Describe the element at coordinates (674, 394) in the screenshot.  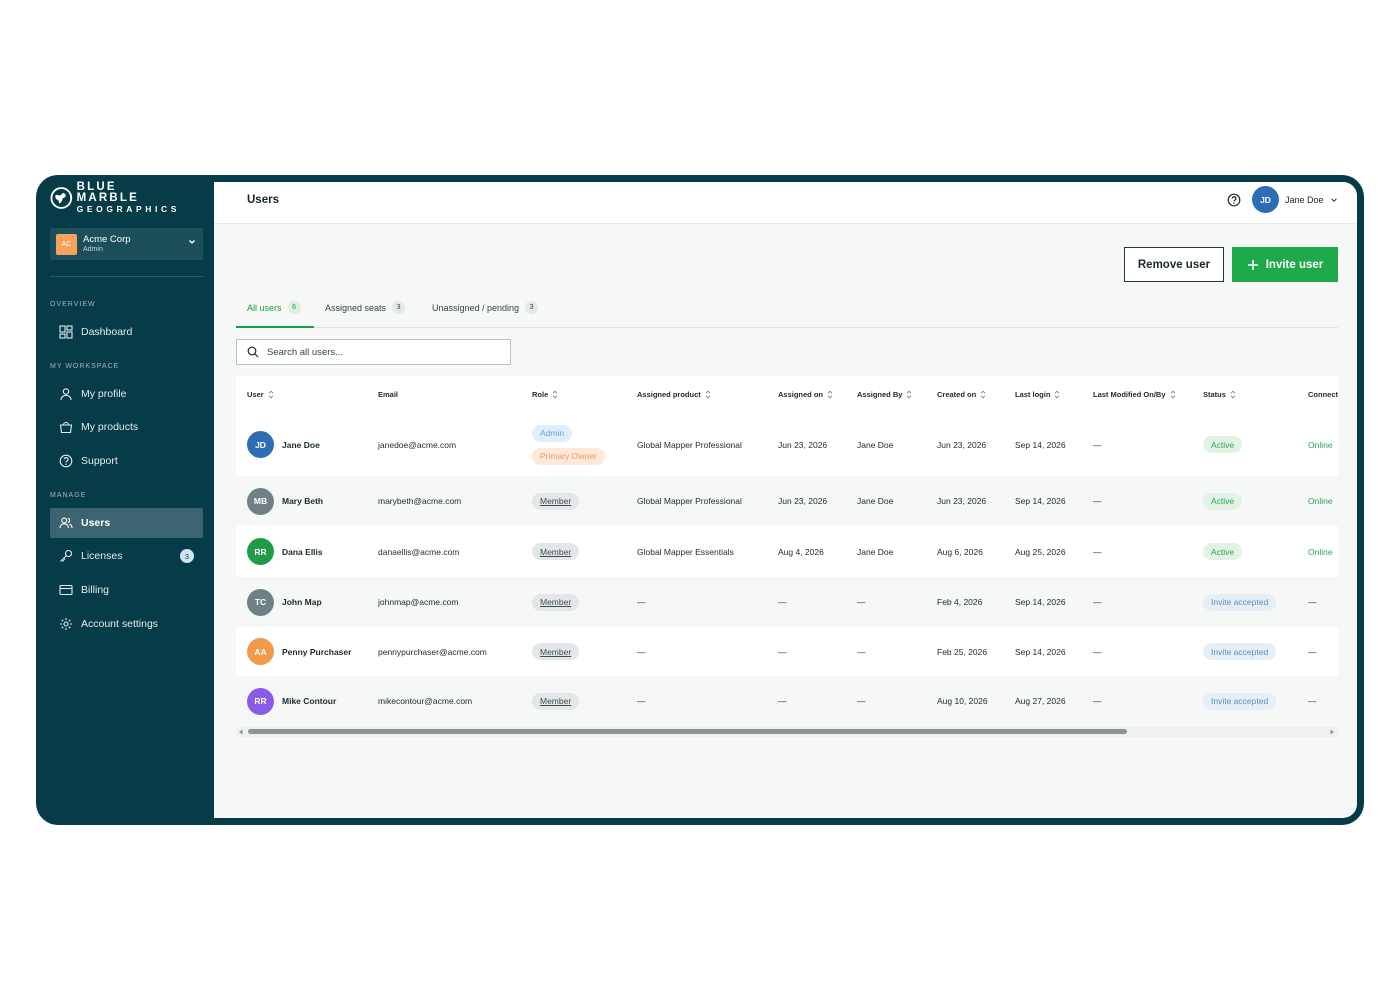
I see `column-header-assigned-product: Assigned product` at that location.